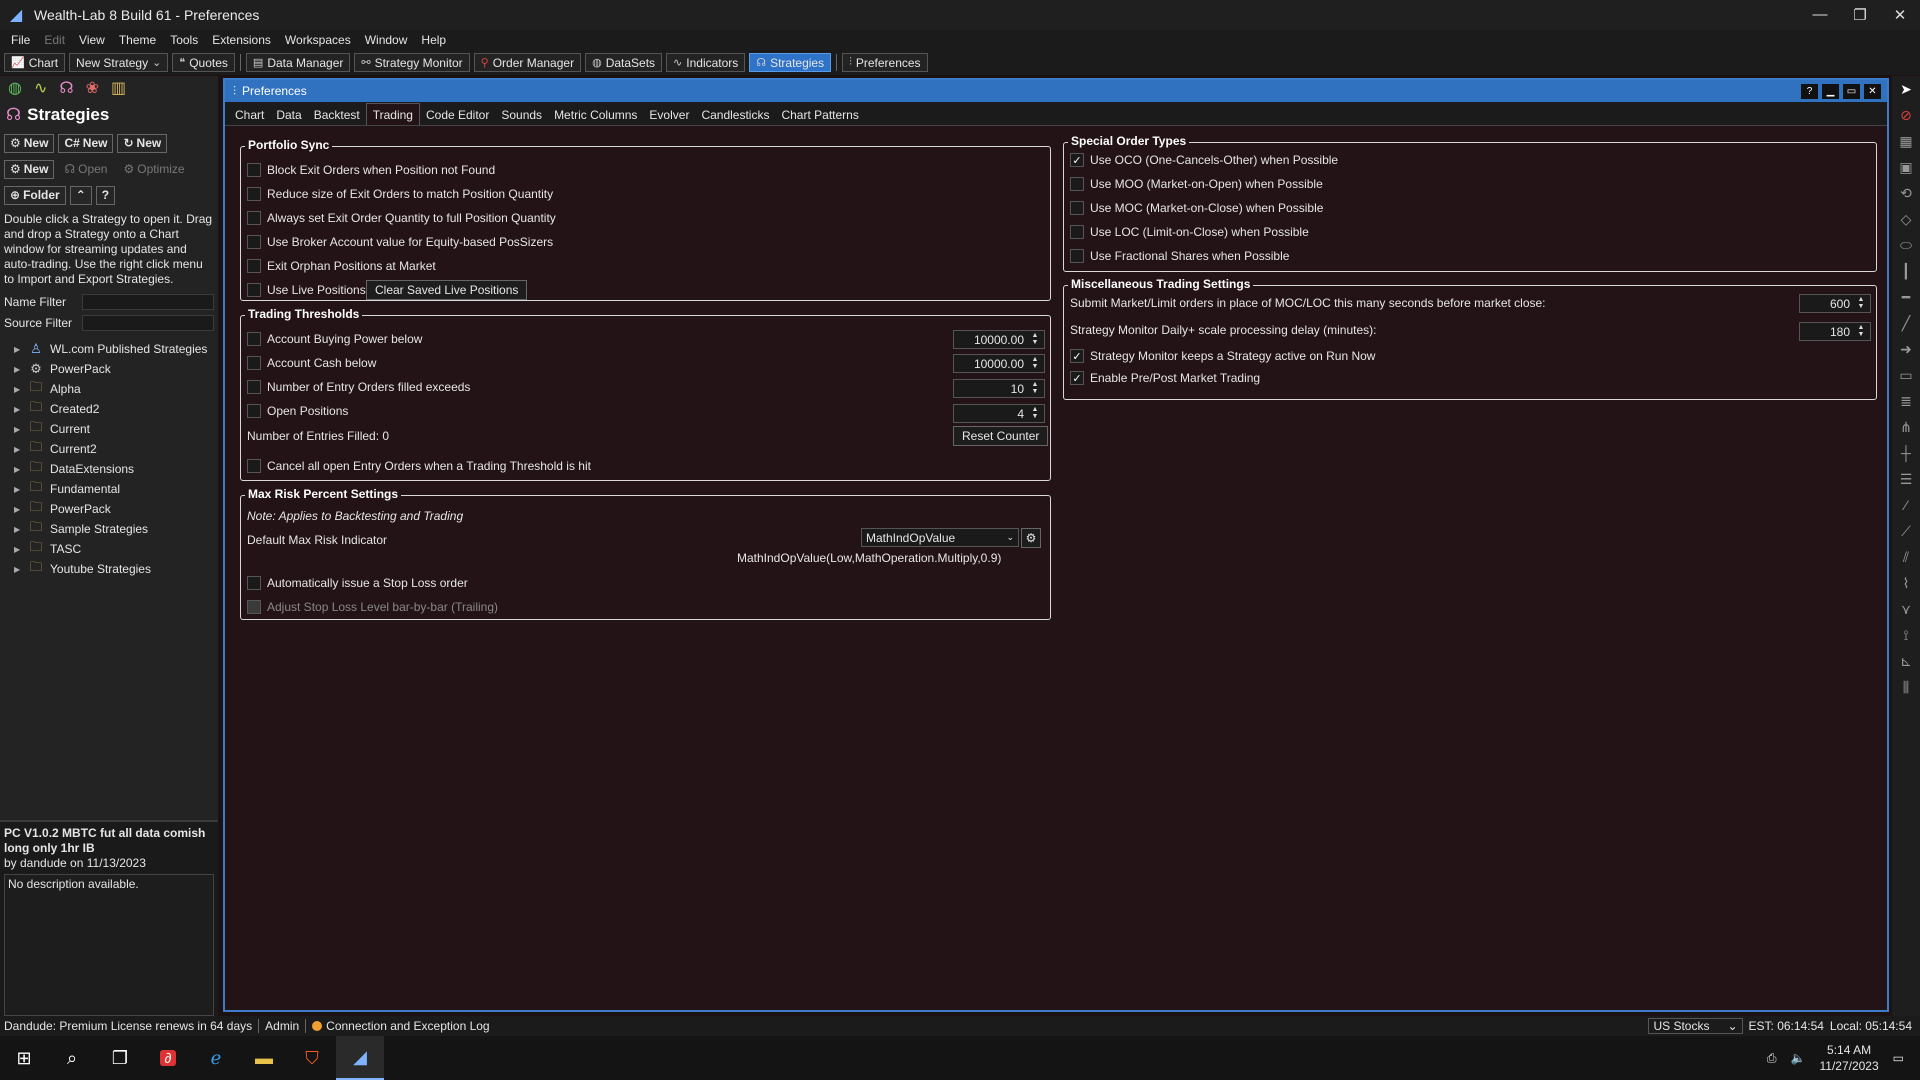 The image size is (1920, 1080). What do you see at coordinates (85, 169) in the screenshot?
I see `open-button: ☊ Open` at bounding box center [85, 169].